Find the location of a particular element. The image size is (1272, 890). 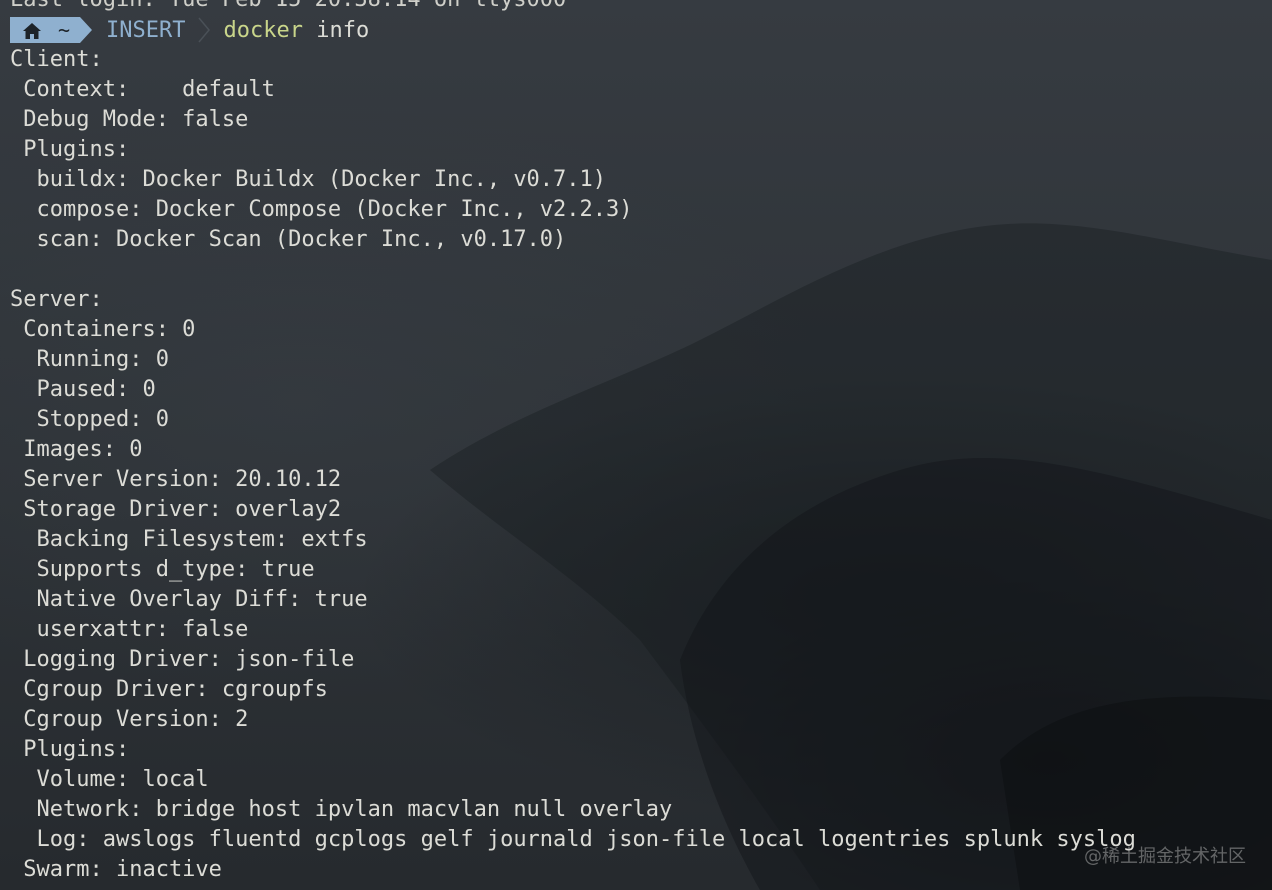

command-argument: info is located at coordinates (336, 30).